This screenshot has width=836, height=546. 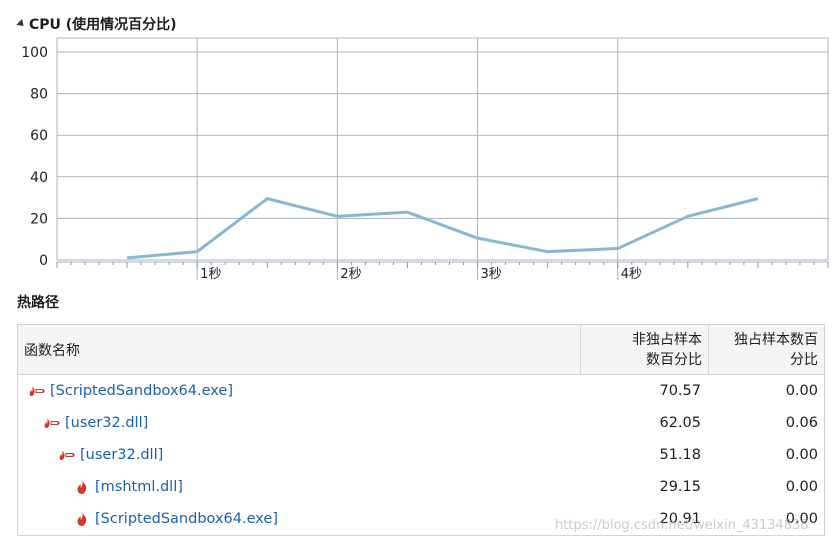 What do you see at coordinates (103, 25) in the screenshot?
I see `cpu-section-title: CPU (使用情况百分比)` at bounding box center [103, 25].